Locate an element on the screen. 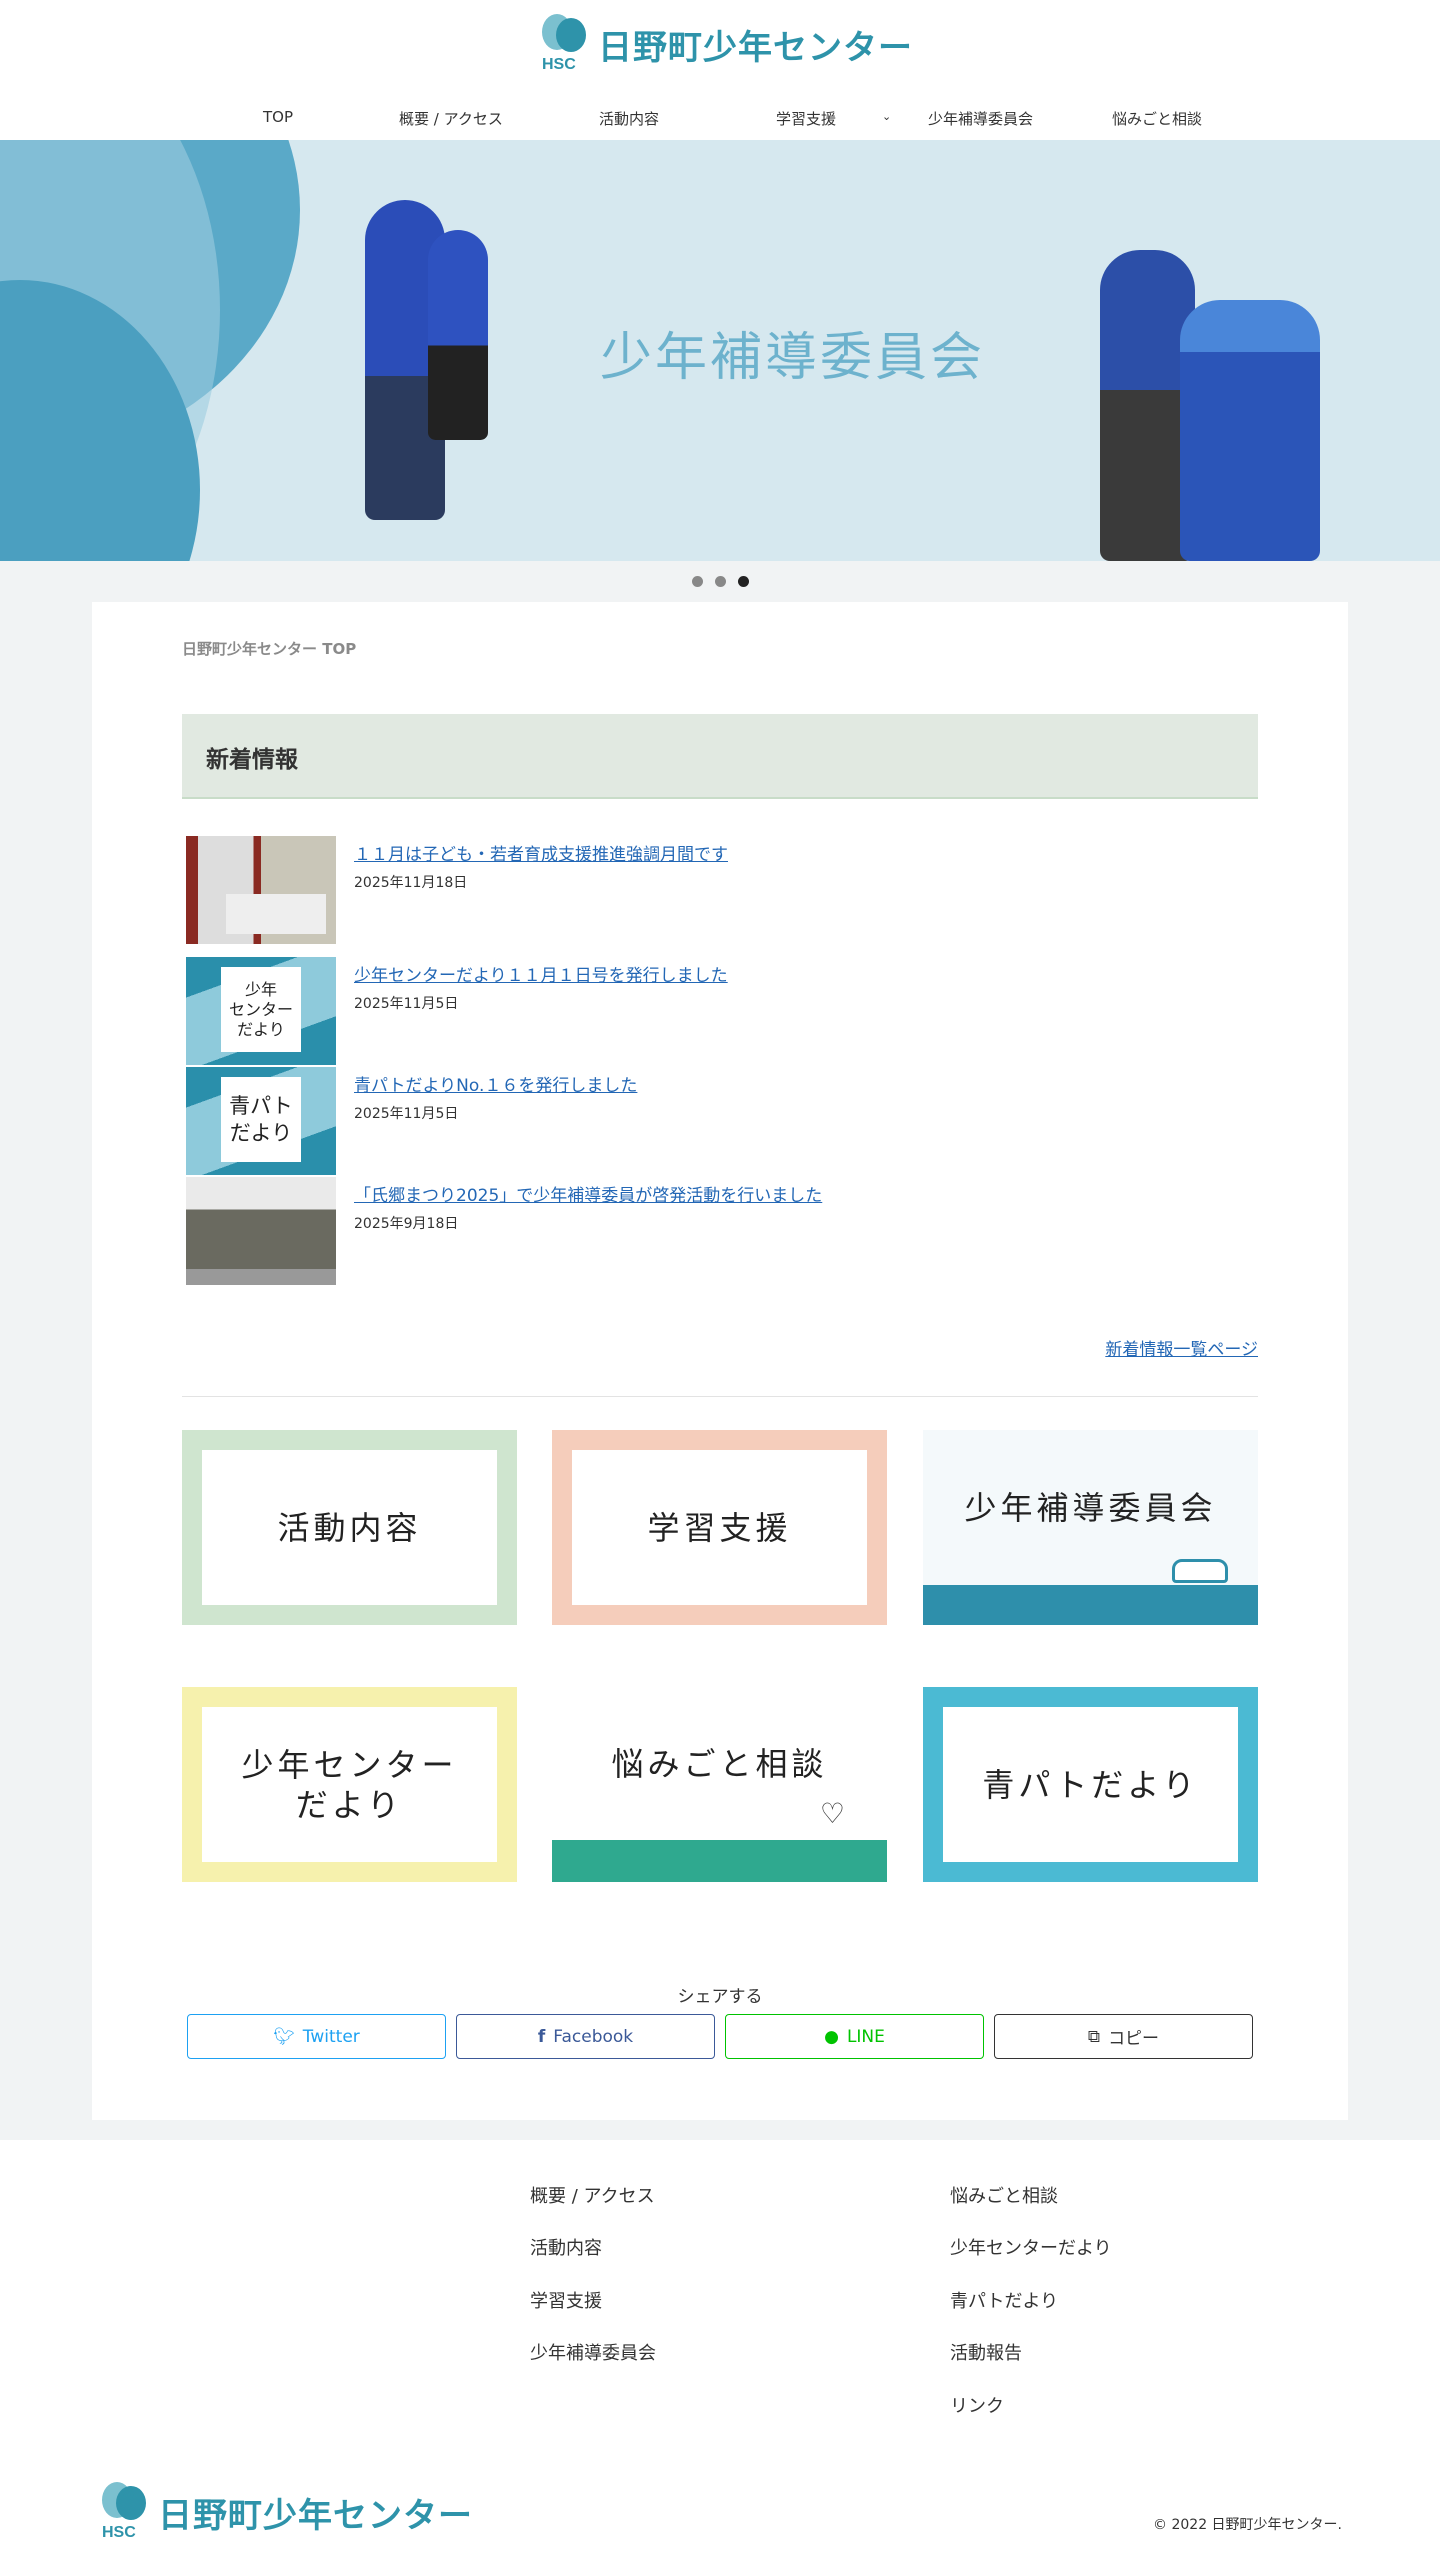 The image size is (1440, 2555). news-date: 2025年11月18日 is located at coordinates (411, 883).